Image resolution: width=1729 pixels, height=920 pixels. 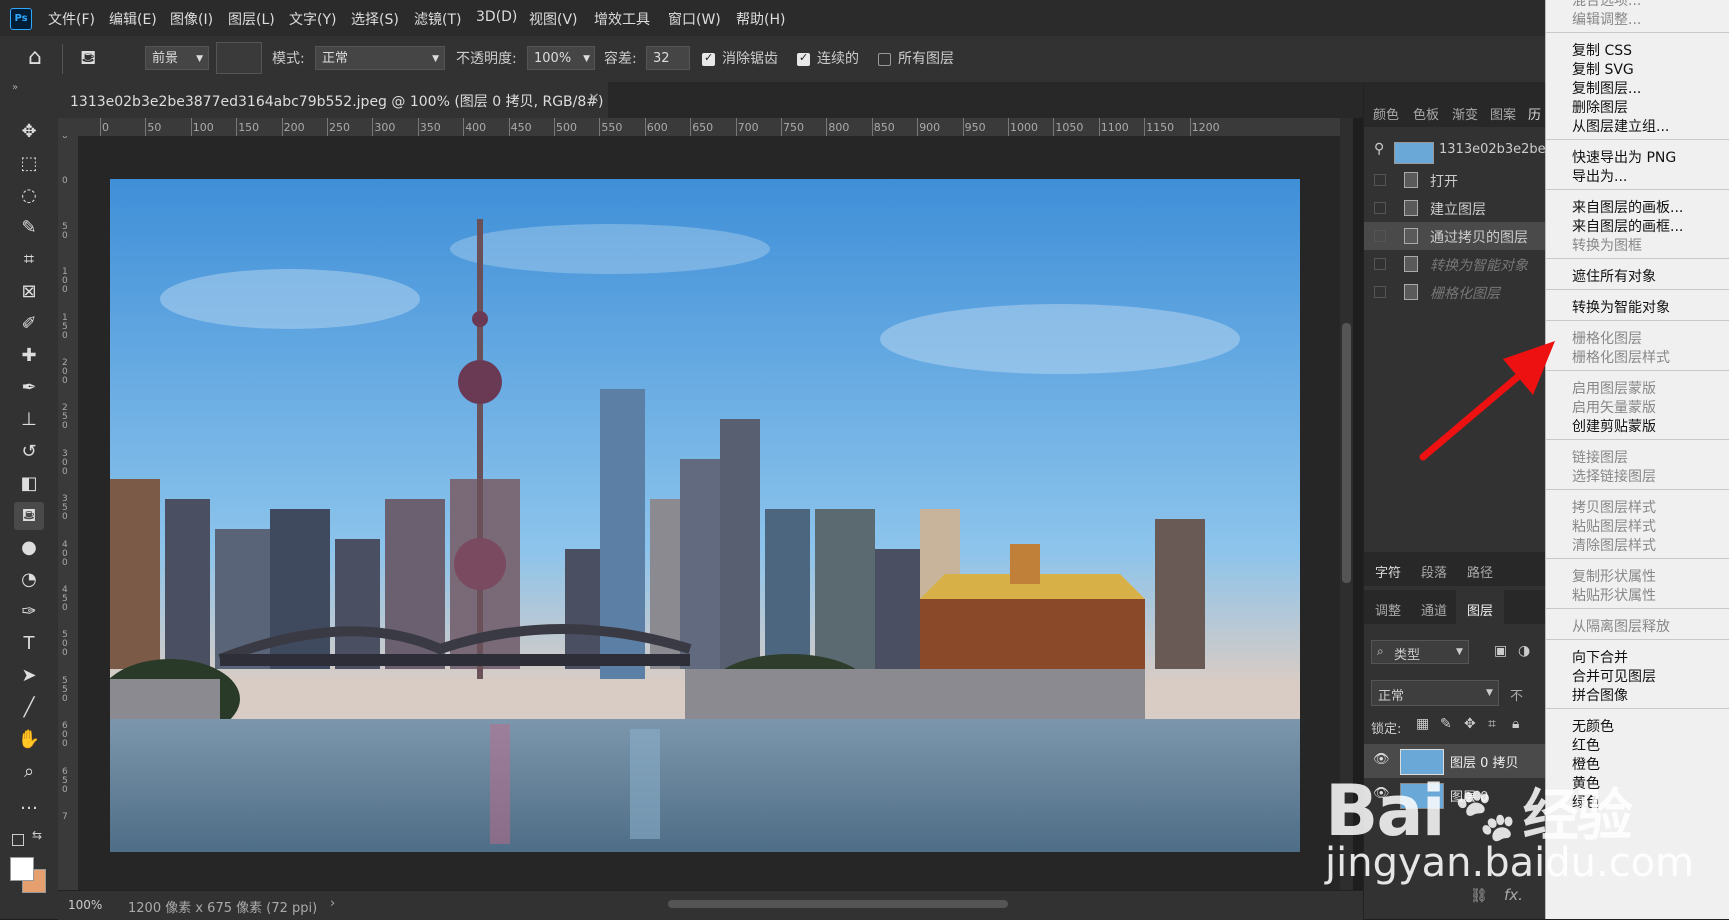 I want to click on layer-filter-select: ⌕ 类型 ▼, so click(x=1420, y=652).